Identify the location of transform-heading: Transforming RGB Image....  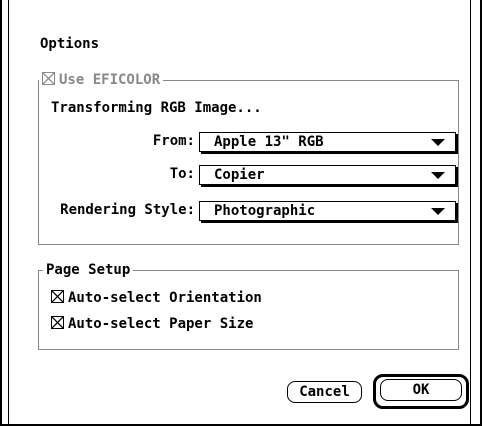
(156, 108).